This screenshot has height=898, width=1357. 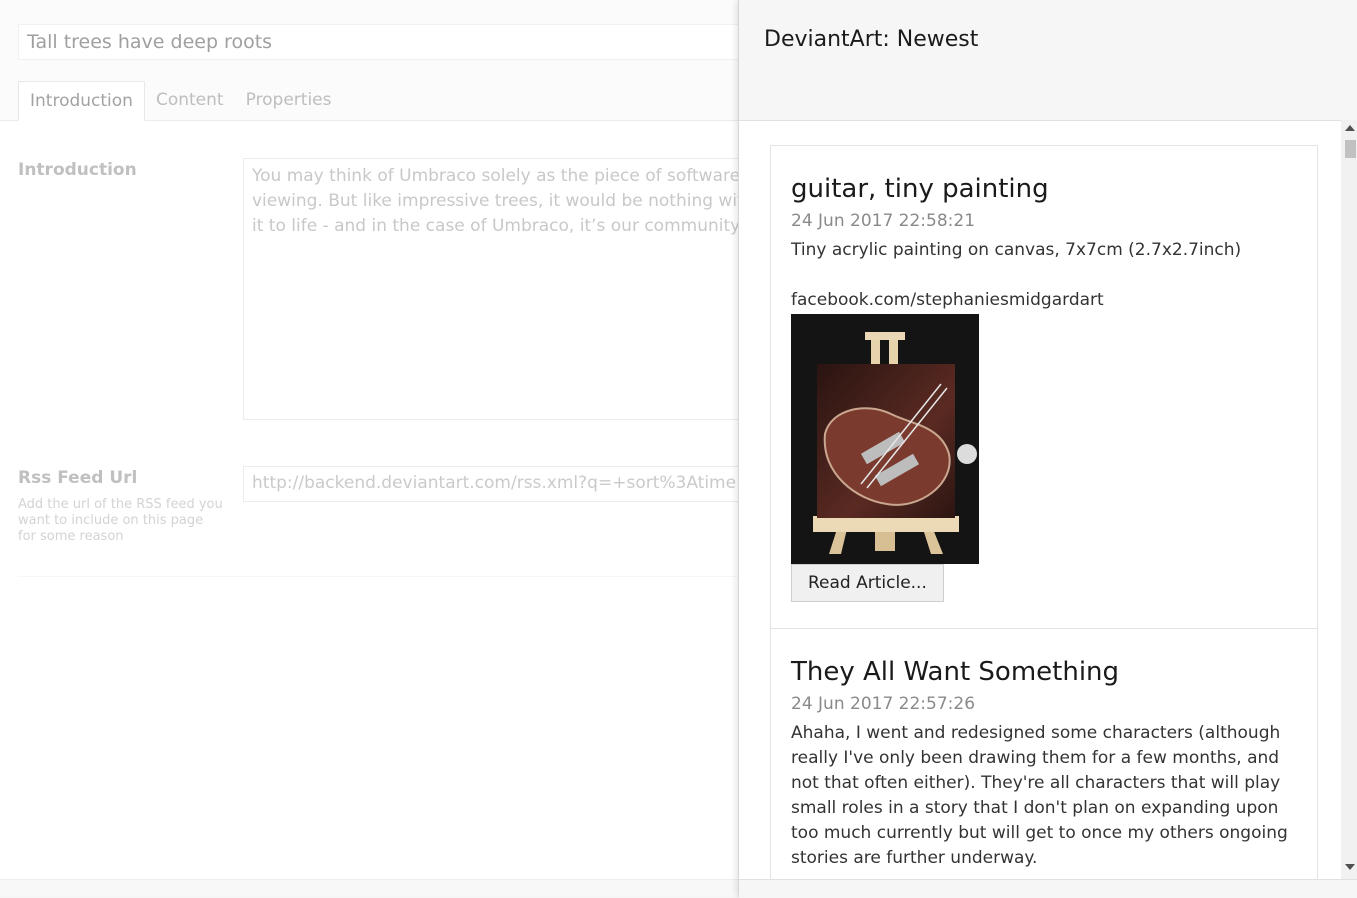 I want to click on article-thumbnail, so click(x=885, y=439).